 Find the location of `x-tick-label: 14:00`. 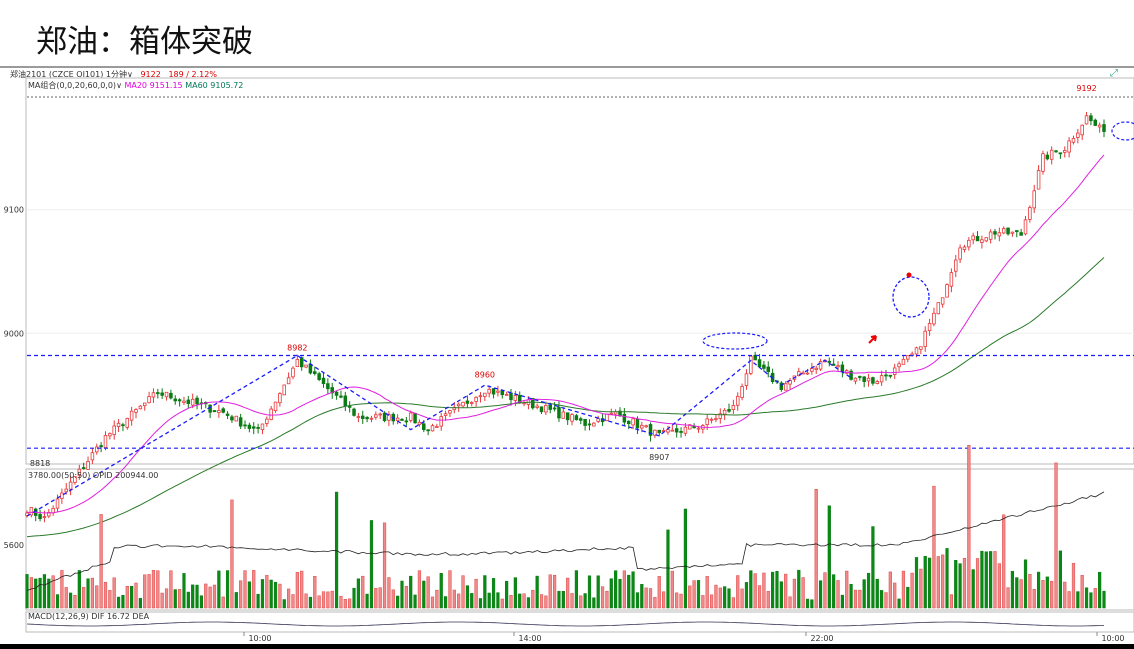

x-tick-label: 14:00 is located at coordinates (529, 638).